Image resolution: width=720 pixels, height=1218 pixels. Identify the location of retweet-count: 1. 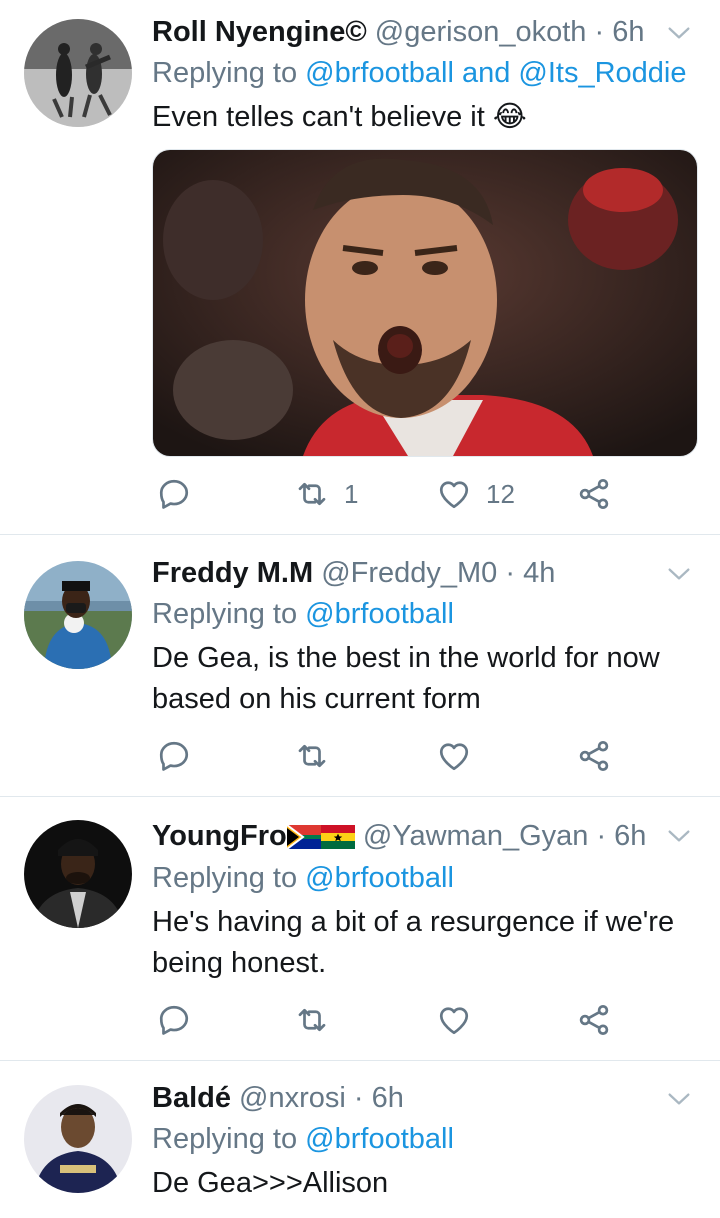
(351, 493).